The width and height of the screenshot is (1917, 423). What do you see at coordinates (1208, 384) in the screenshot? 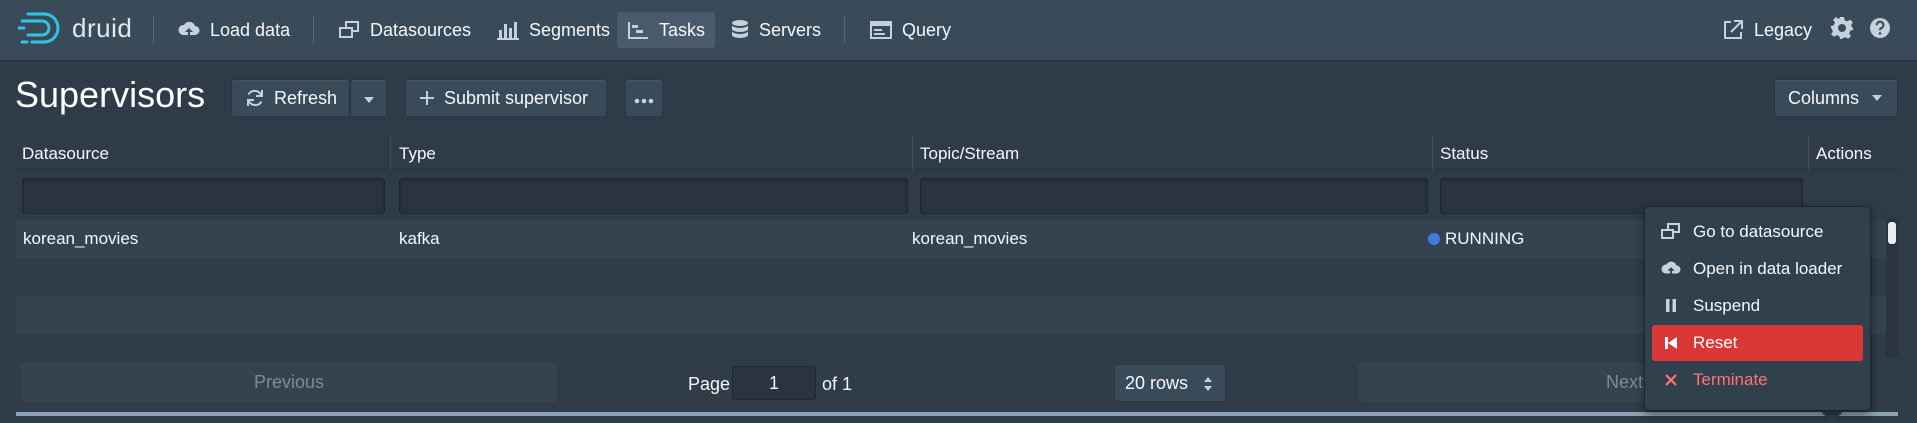
I see `double-caret-icon` at bounding box center [1208, 384].